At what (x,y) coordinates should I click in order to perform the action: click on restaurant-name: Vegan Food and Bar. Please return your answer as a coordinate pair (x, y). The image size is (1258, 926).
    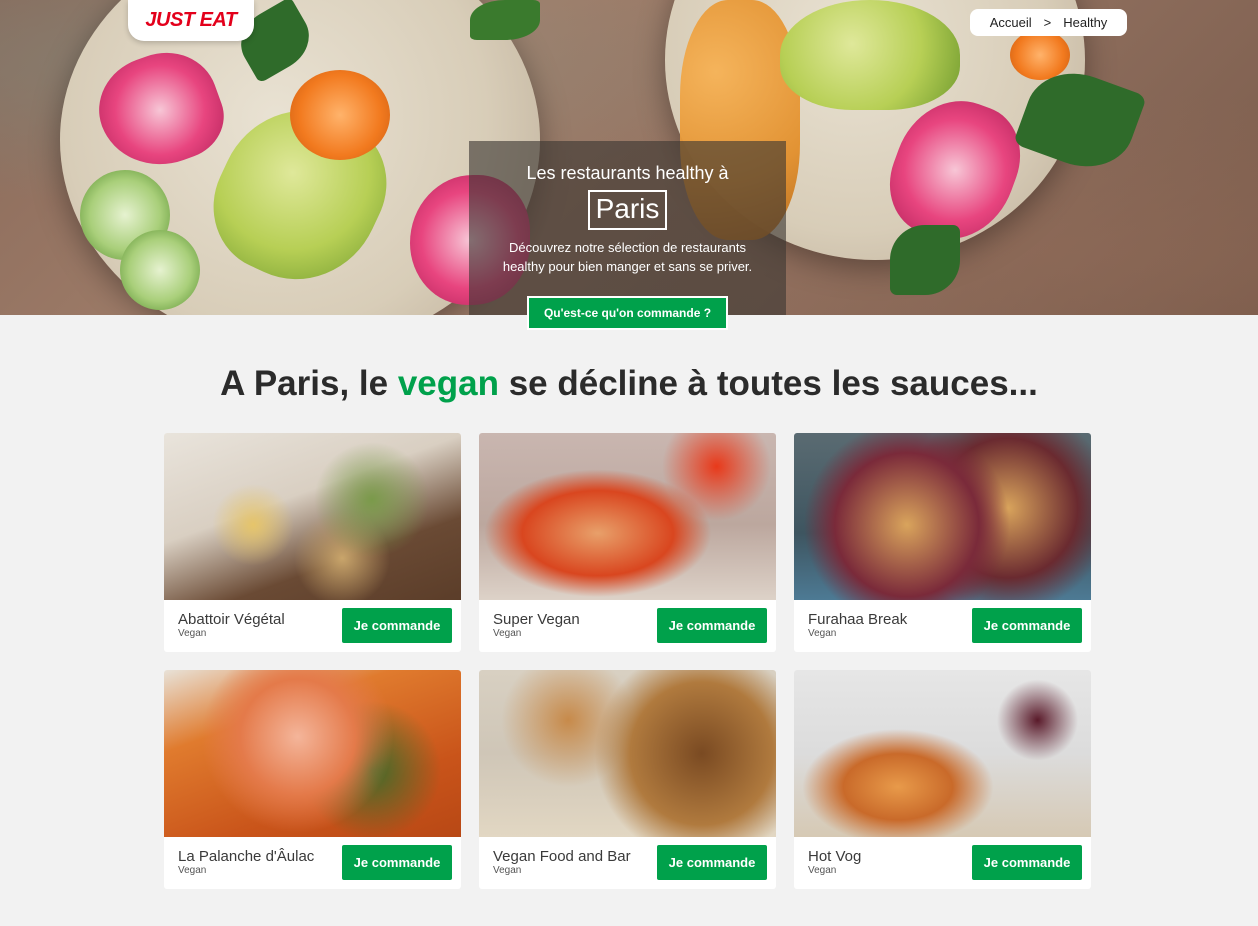
    Looking at the image, I should click on (562, 856).